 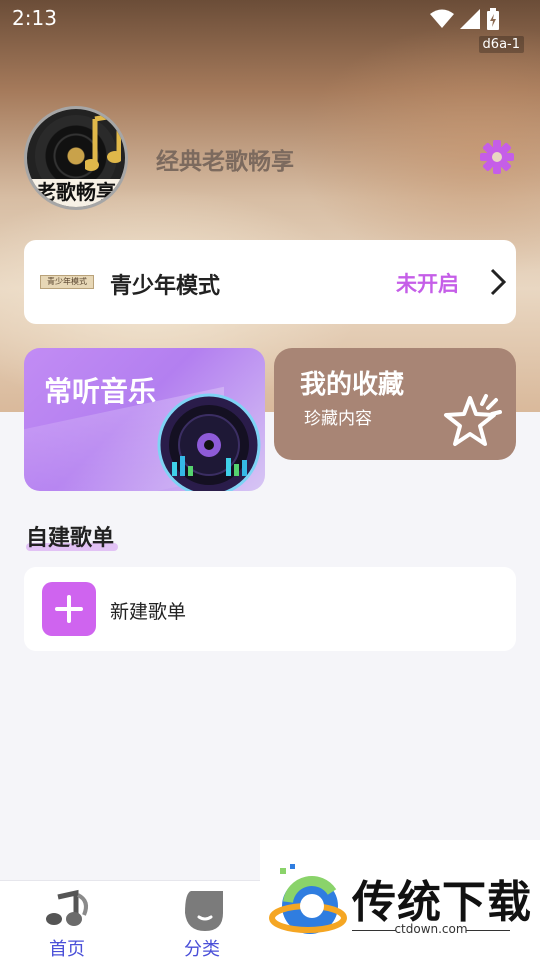 What do you see at coordinates (473, 420) in the screenshot?
I see `star-icon` at bounding box center [473, 420].